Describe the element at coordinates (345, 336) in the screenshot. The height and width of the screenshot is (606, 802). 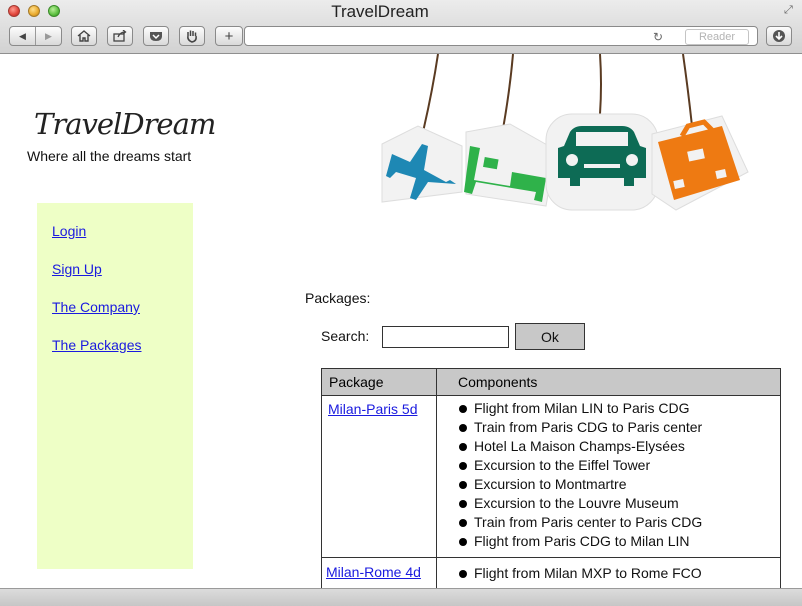
I see `search-label: Search:` at that location.